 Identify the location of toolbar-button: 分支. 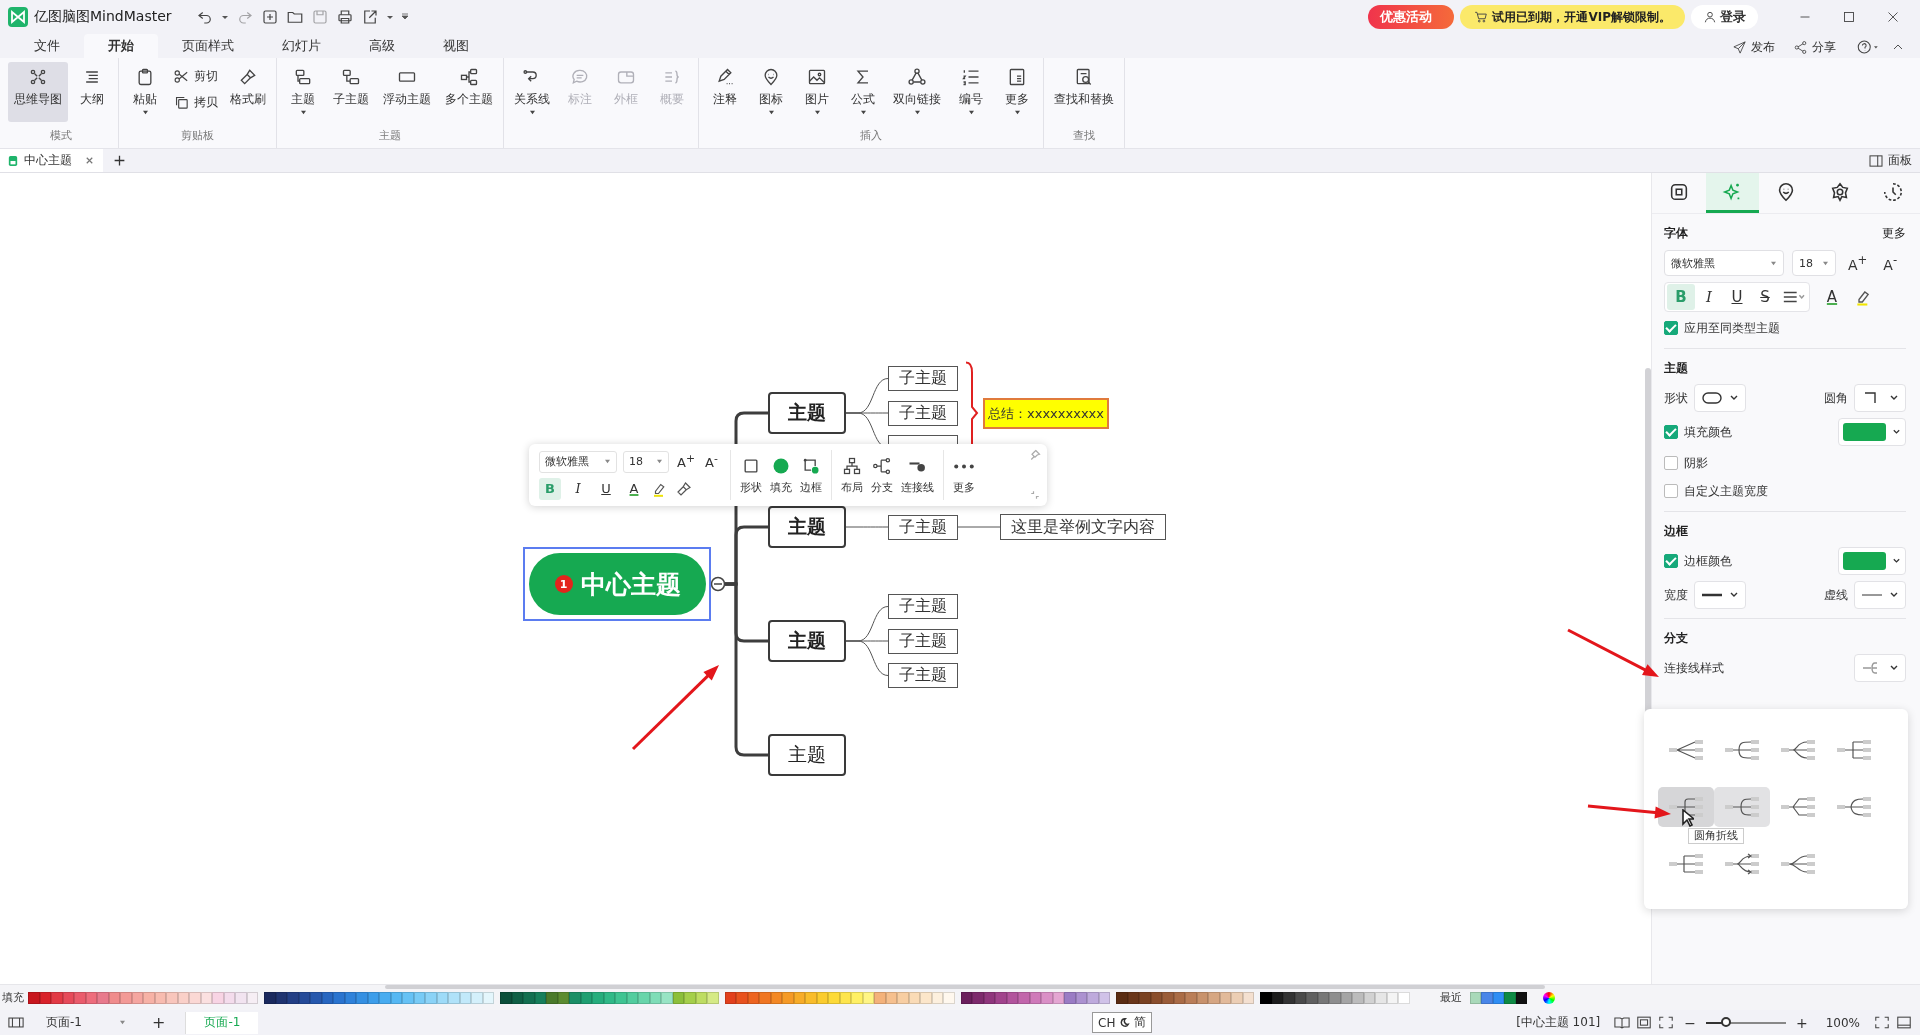
(881, 475).